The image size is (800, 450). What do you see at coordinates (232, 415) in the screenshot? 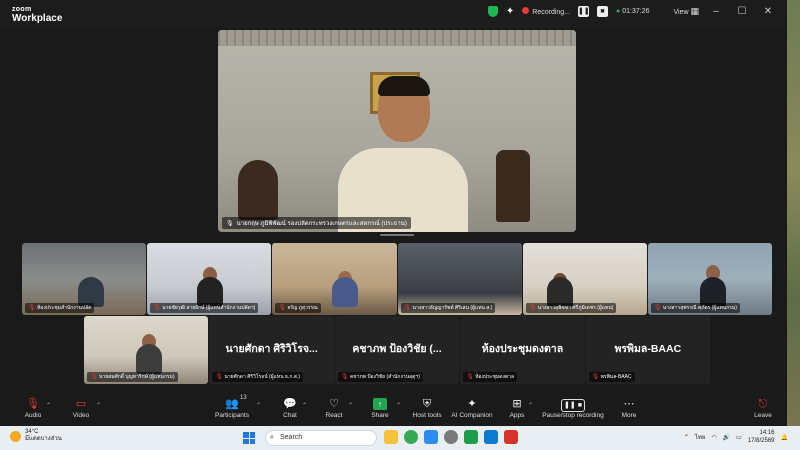
I see `participants-label: Participants` at bounding box center [232, 415].